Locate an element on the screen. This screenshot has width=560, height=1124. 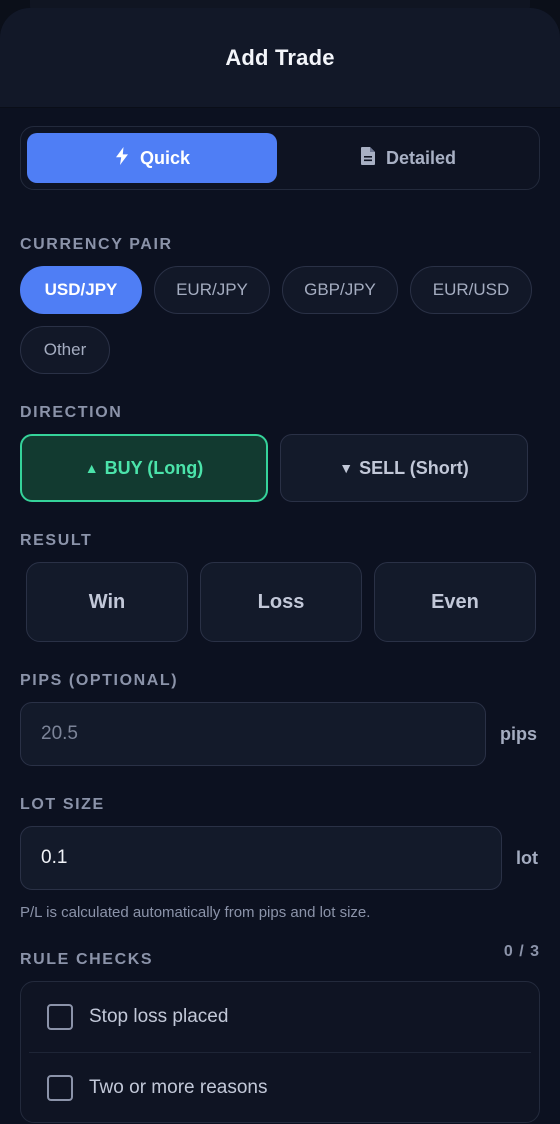
rule-checks-header: RULE CHECKS 0 / 3 is located at coordinates (280, 956).